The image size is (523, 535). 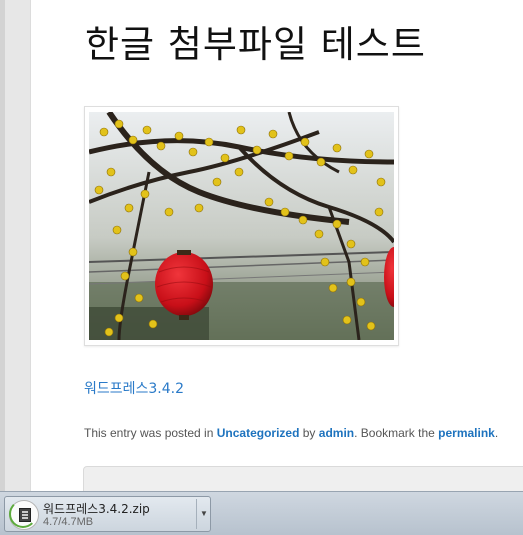 I want to click on divider, so click(x=196, y=514).